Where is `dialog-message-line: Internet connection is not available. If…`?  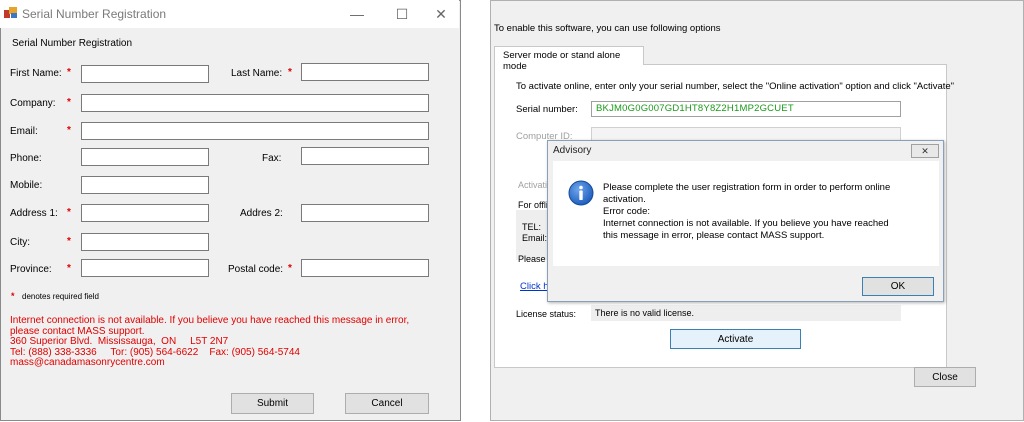
dialog-message-line: Internet connection is not available. If… is located at coordinates (746, 223).